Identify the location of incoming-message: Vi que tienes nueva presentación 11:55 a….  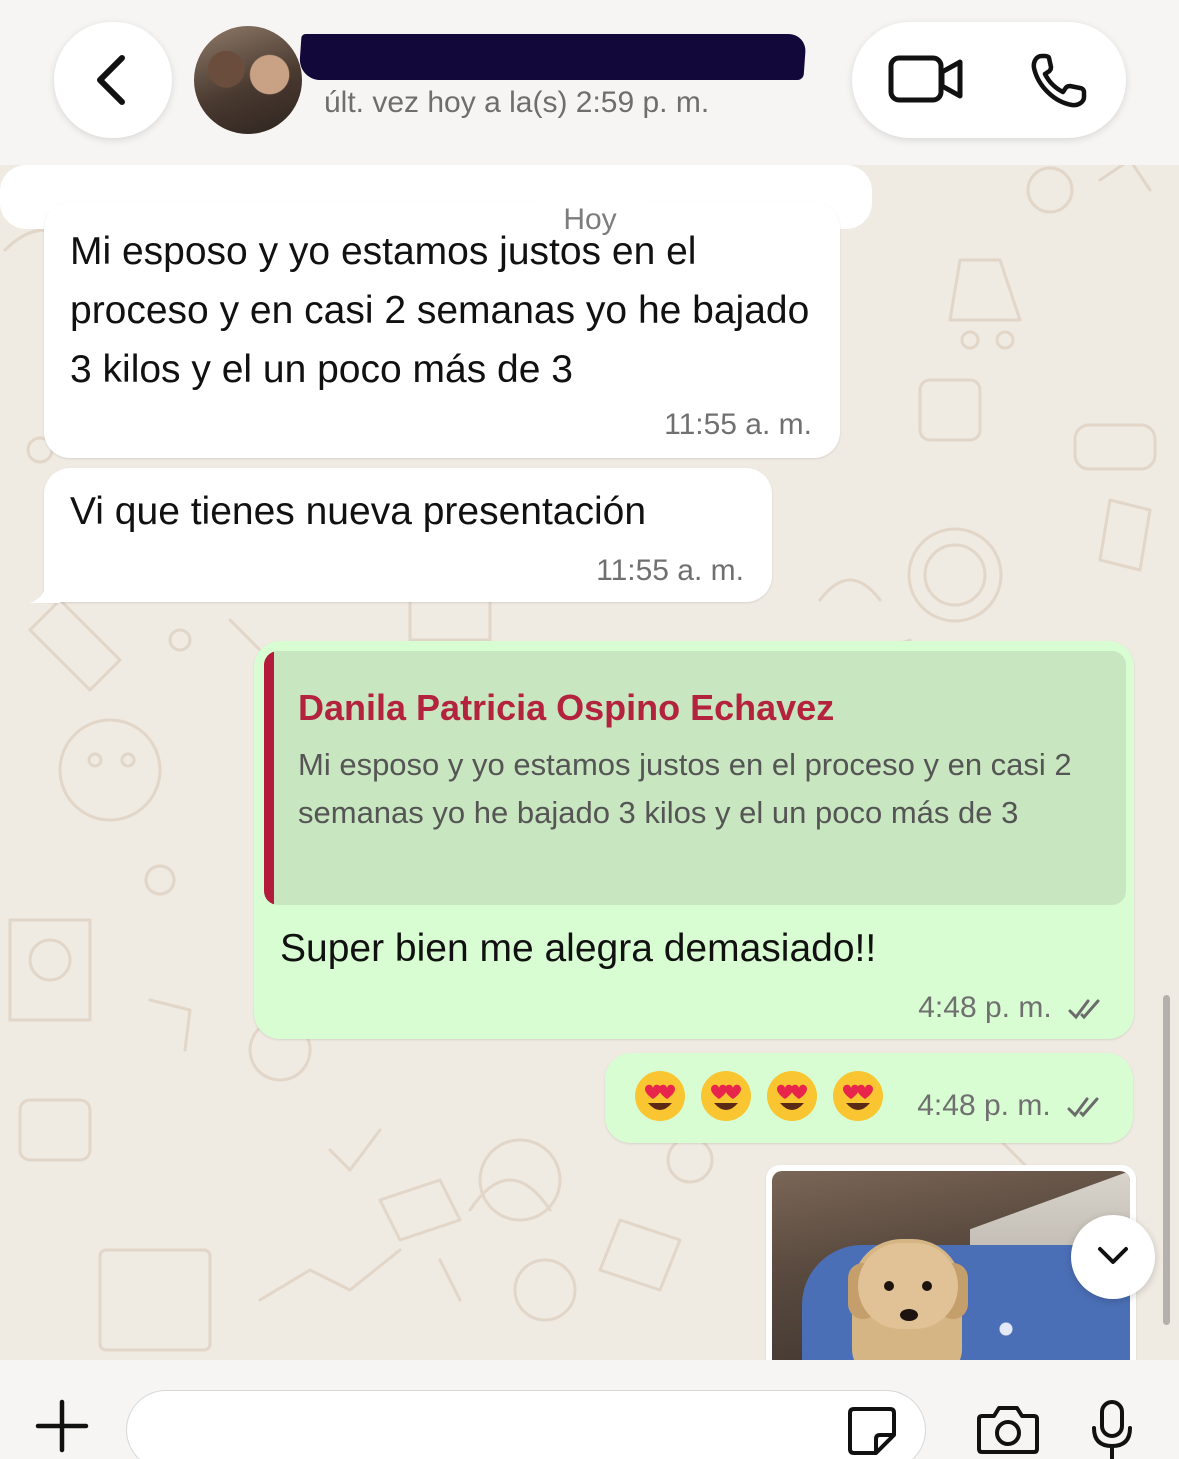
(408, 535).